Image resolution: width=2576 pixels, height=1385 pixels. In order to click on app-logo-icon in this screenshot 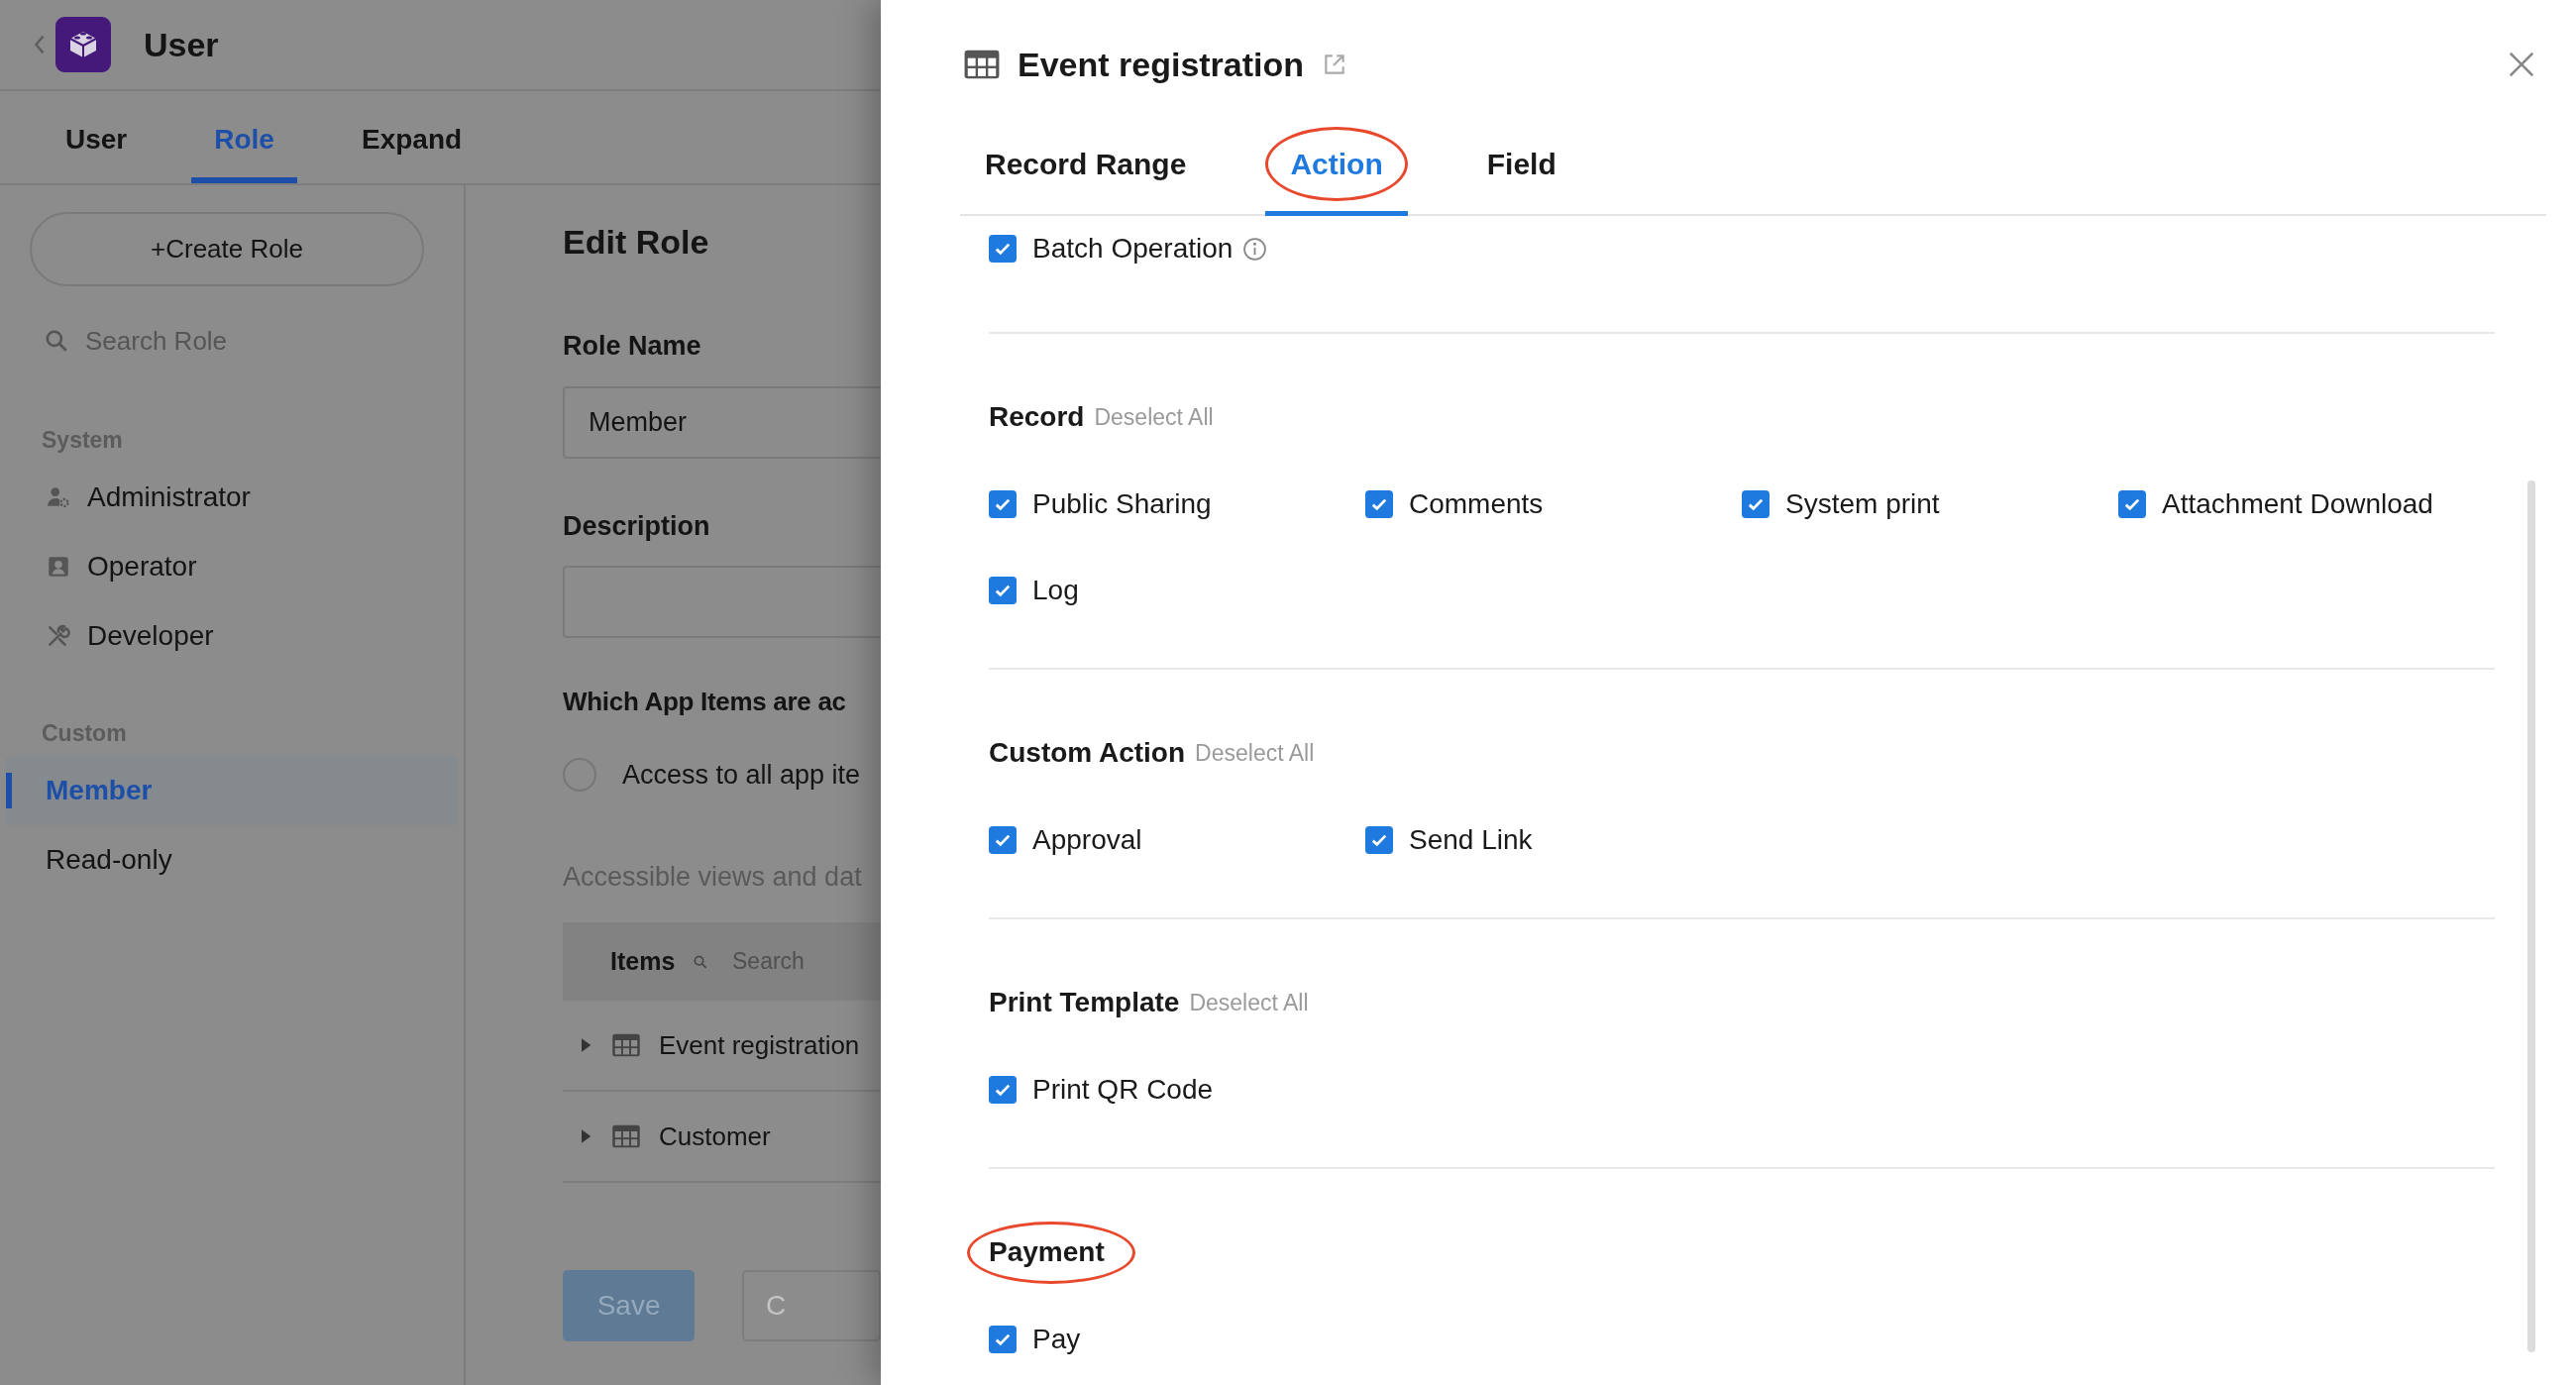, I will do `click(83, 44)`.